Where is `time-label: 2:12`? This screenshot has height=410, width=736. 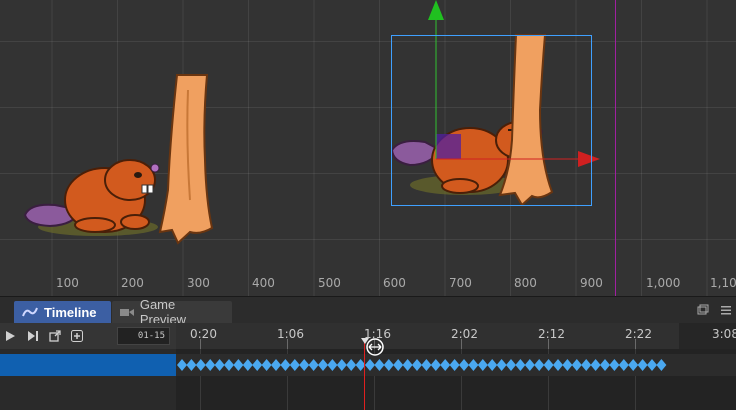
time-label: 2:12 is located at coordinates (551, 334).